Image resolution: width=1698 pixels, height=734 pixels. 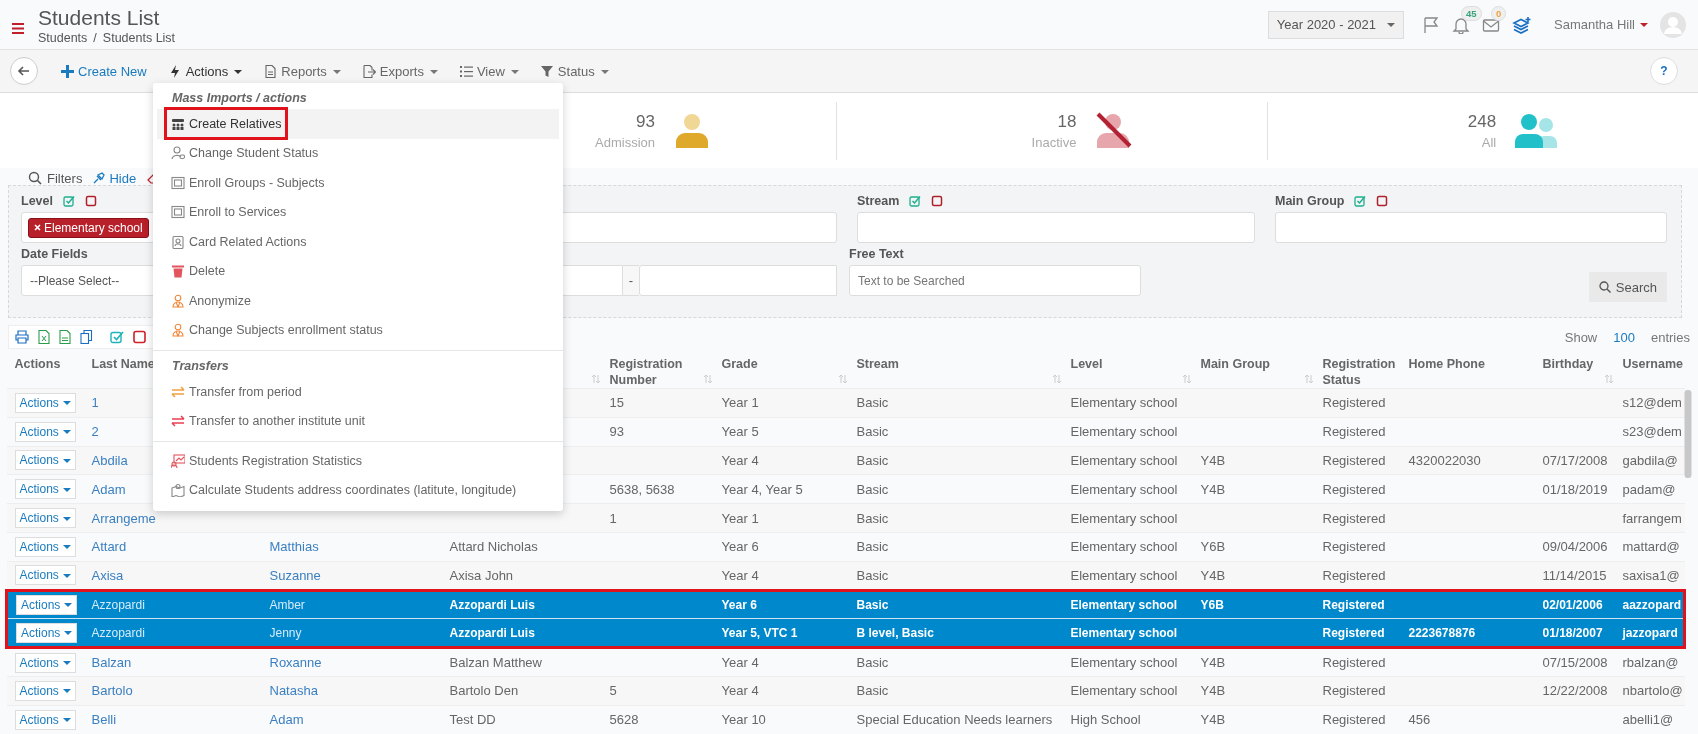 I want to click on column-header: Actions, so click(x=47, y=364).